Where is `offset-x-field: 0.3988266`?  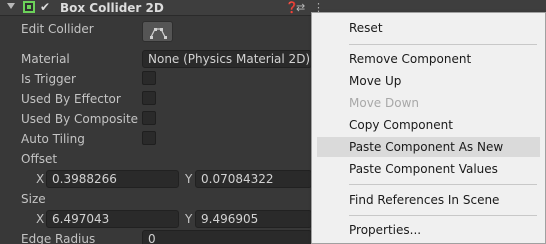 offset-x-field: 0.3988266 is located at coordinates (112, 179).